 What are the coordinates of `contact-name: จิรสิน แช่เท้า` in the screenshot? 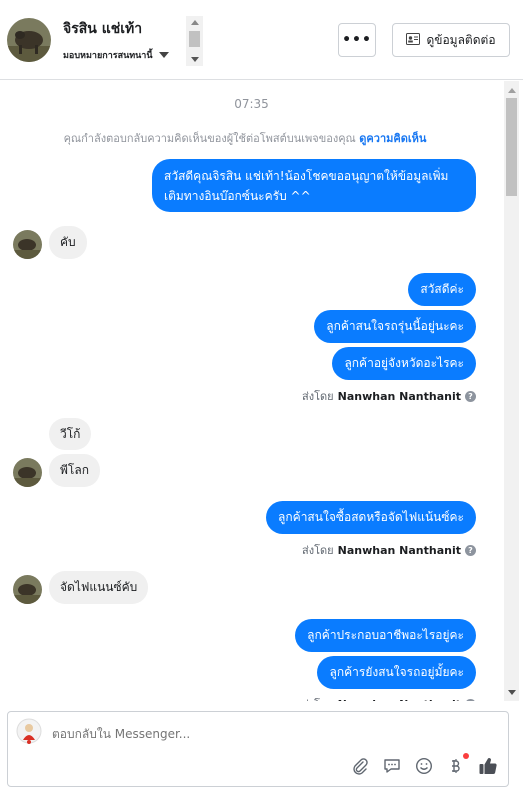 It's located at (103, 29).